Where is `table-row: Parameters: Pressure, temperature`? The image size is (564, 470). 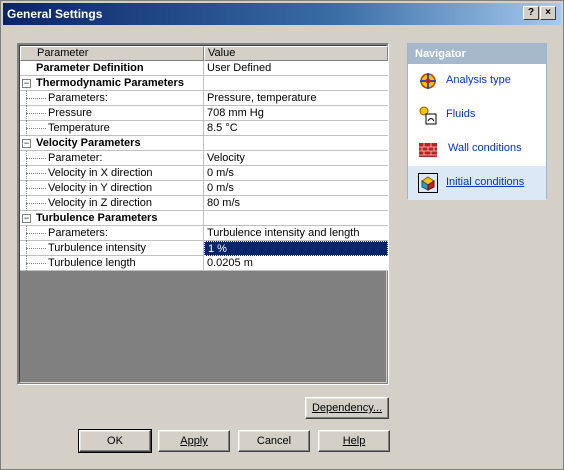
table-row: Parameters: Pressure, temperature is located at coordinates (204, 98).